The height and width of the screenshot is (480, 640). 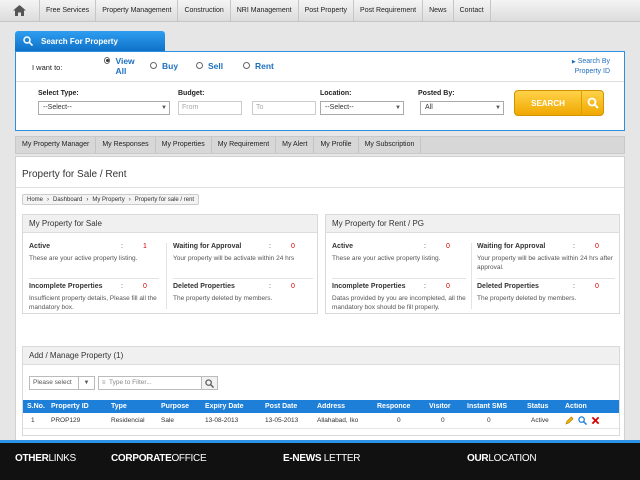 I want to click on nav-free-services: Free Services, so click(x=68, y=11).